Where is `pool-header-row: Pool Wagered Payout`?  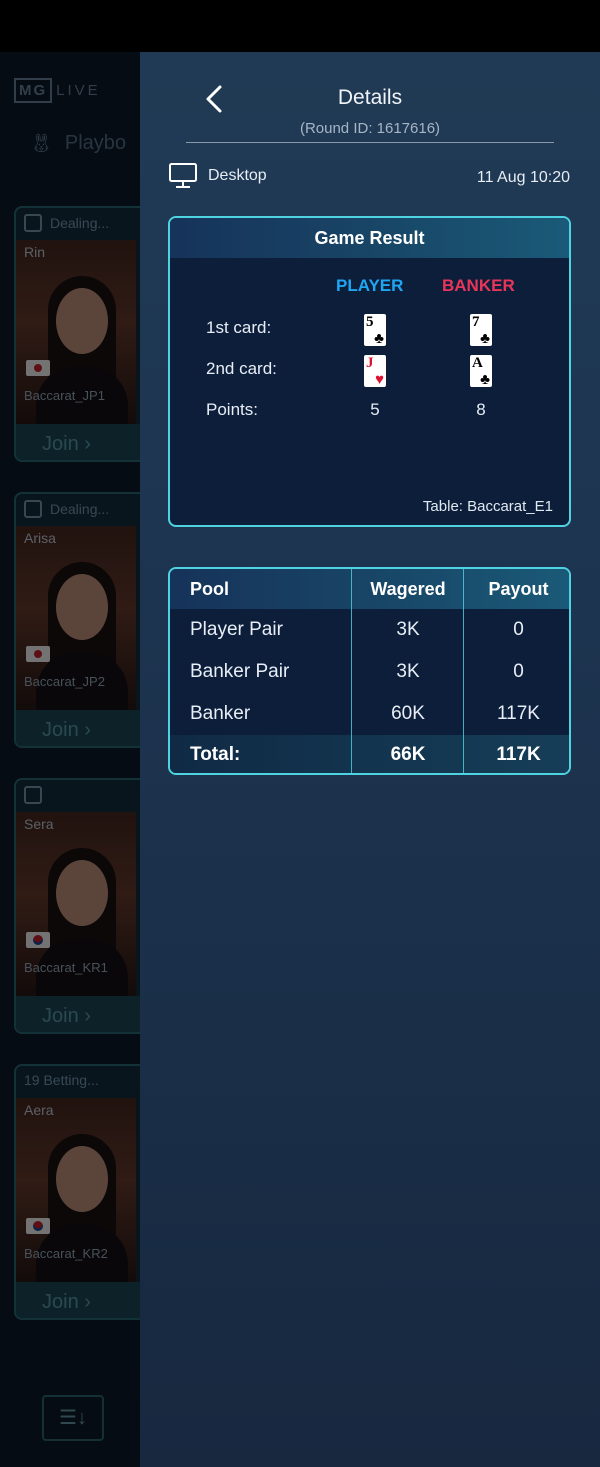 pool-header-row: Pool Wagered Payout is located at coordinates (369, 589).